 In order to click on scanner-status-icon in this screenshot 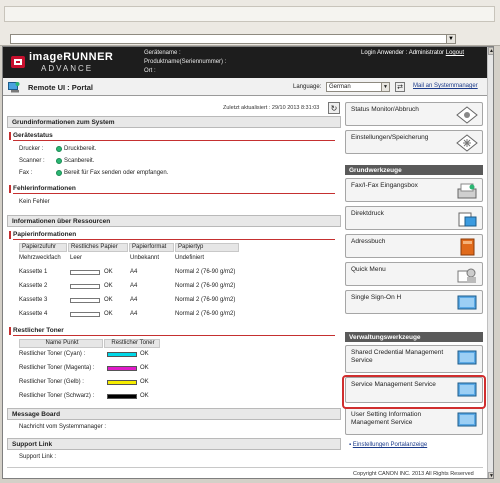, I will do `click(59, 161)`.